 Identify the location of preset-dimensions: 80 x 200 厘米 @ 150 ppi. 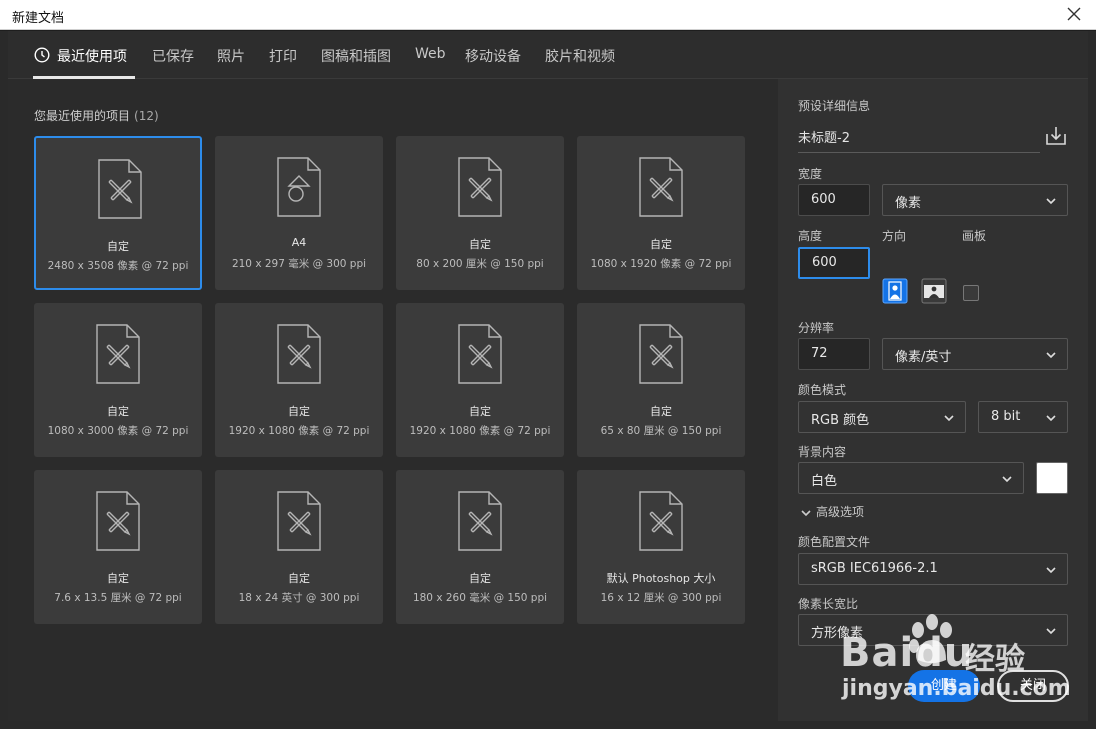
(480, 264).